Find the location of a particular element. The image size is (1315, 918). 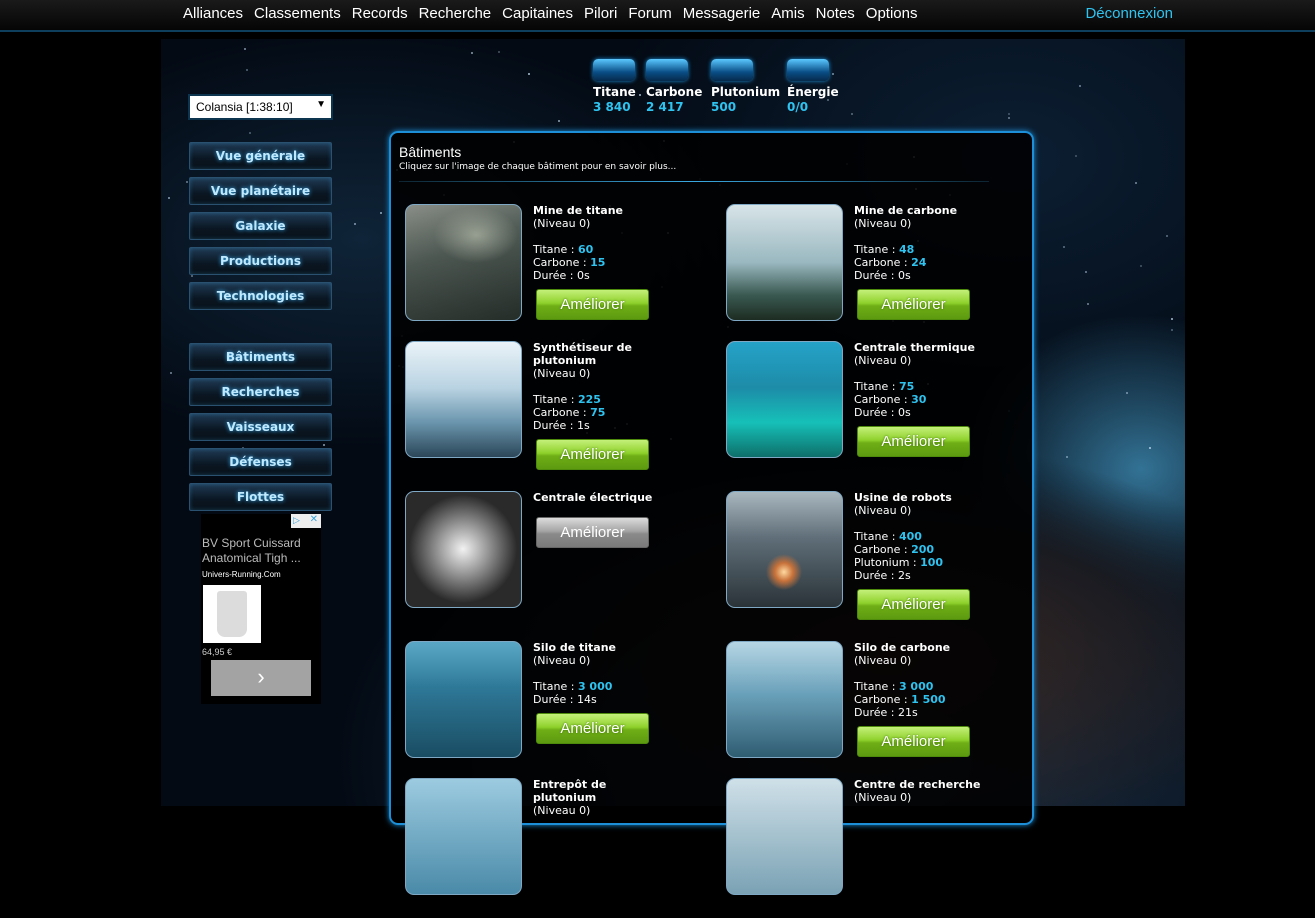

building-name: Silo de carbone (Niveau 0) is located at coordinates (924, 654).